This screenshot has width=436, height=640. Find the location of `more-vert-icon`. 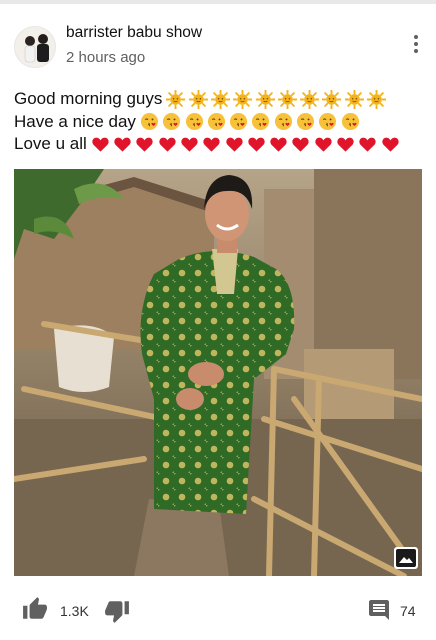

more-vert-icon is located at coordinates (416, 44).